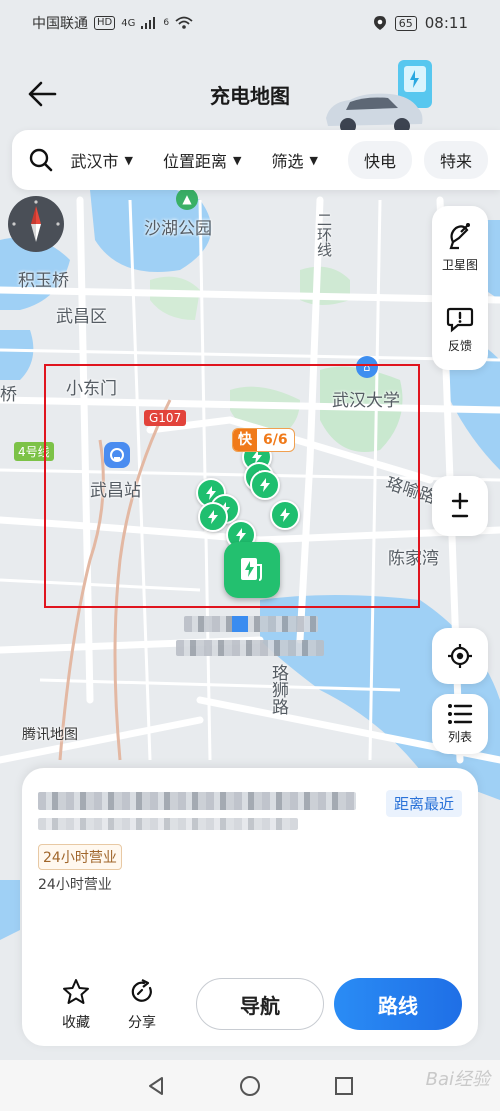 The height and width of the screenshot is (1111, 500). What do you see at coordinates (398, 1004) in the screenshot?
I see `route-button: 路线` at bounding box center [398, 1004].